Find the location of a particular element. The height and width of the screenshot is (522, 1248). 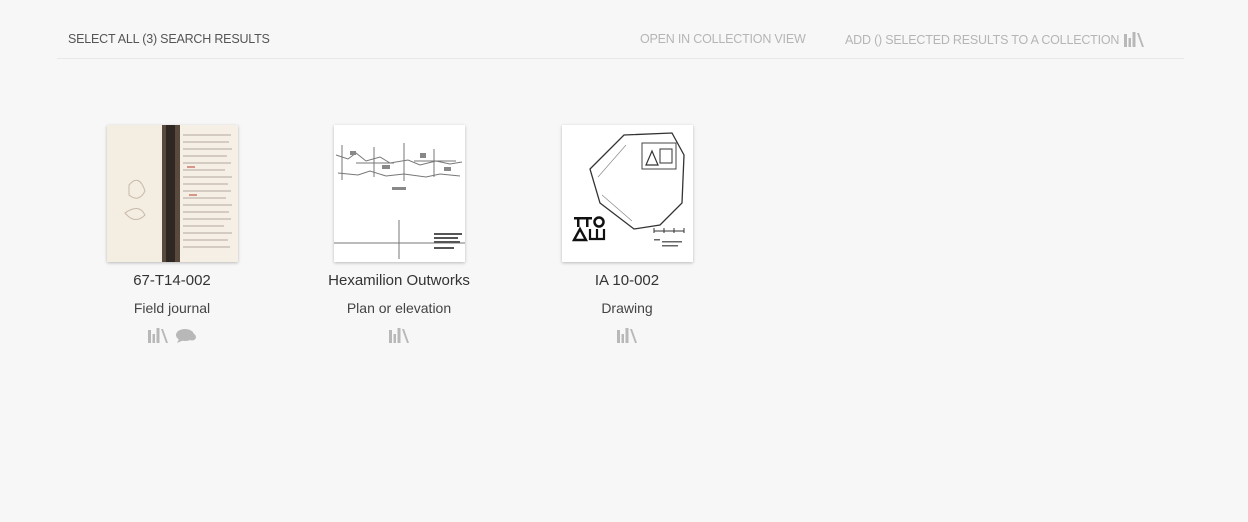

result-title: 67-T14-002 is located at coordinates (172, 280).